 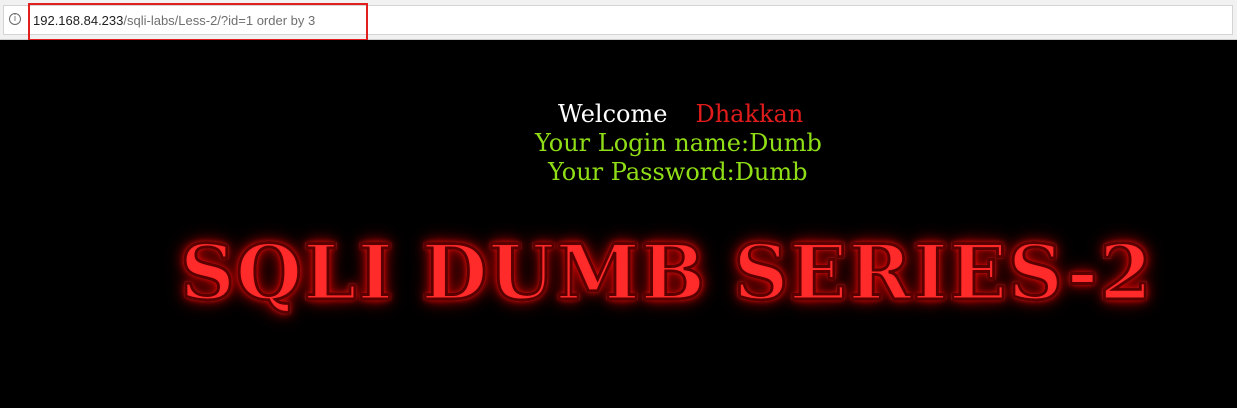 I want to click on url-host: 192.168.84.233, so click(x=78, y=20).